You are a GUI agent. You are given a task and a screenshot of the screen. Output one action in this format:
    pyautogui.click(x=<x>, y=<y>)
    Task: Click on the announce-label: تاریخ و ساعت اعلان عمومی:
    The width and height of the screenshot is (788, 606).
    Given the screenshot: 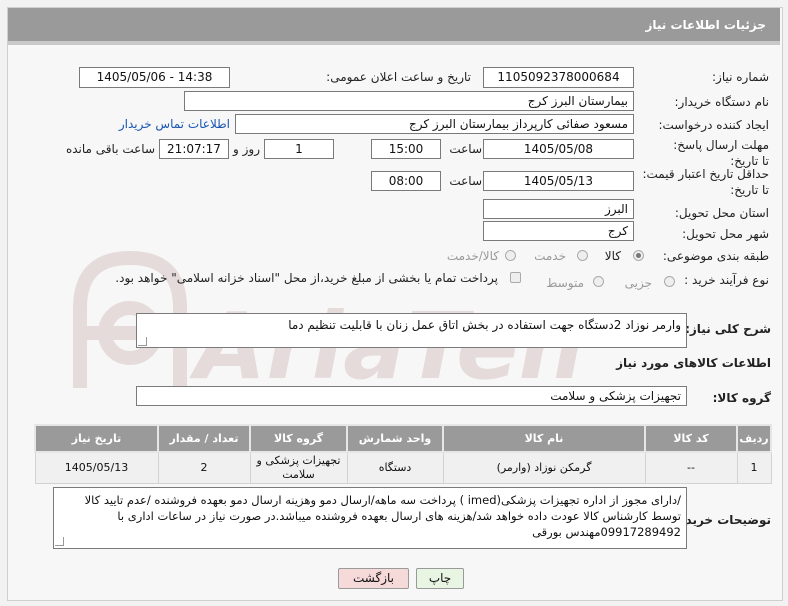 What is the action you would take?
    pyautogui.click(x=398, y=77)
    